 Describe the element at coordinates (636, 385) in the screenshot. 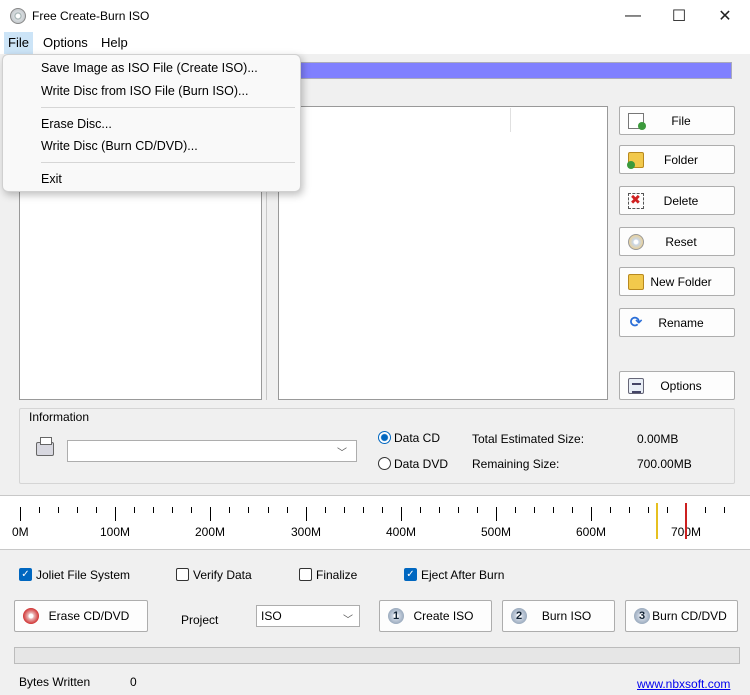

I see `options-icon` at that location.